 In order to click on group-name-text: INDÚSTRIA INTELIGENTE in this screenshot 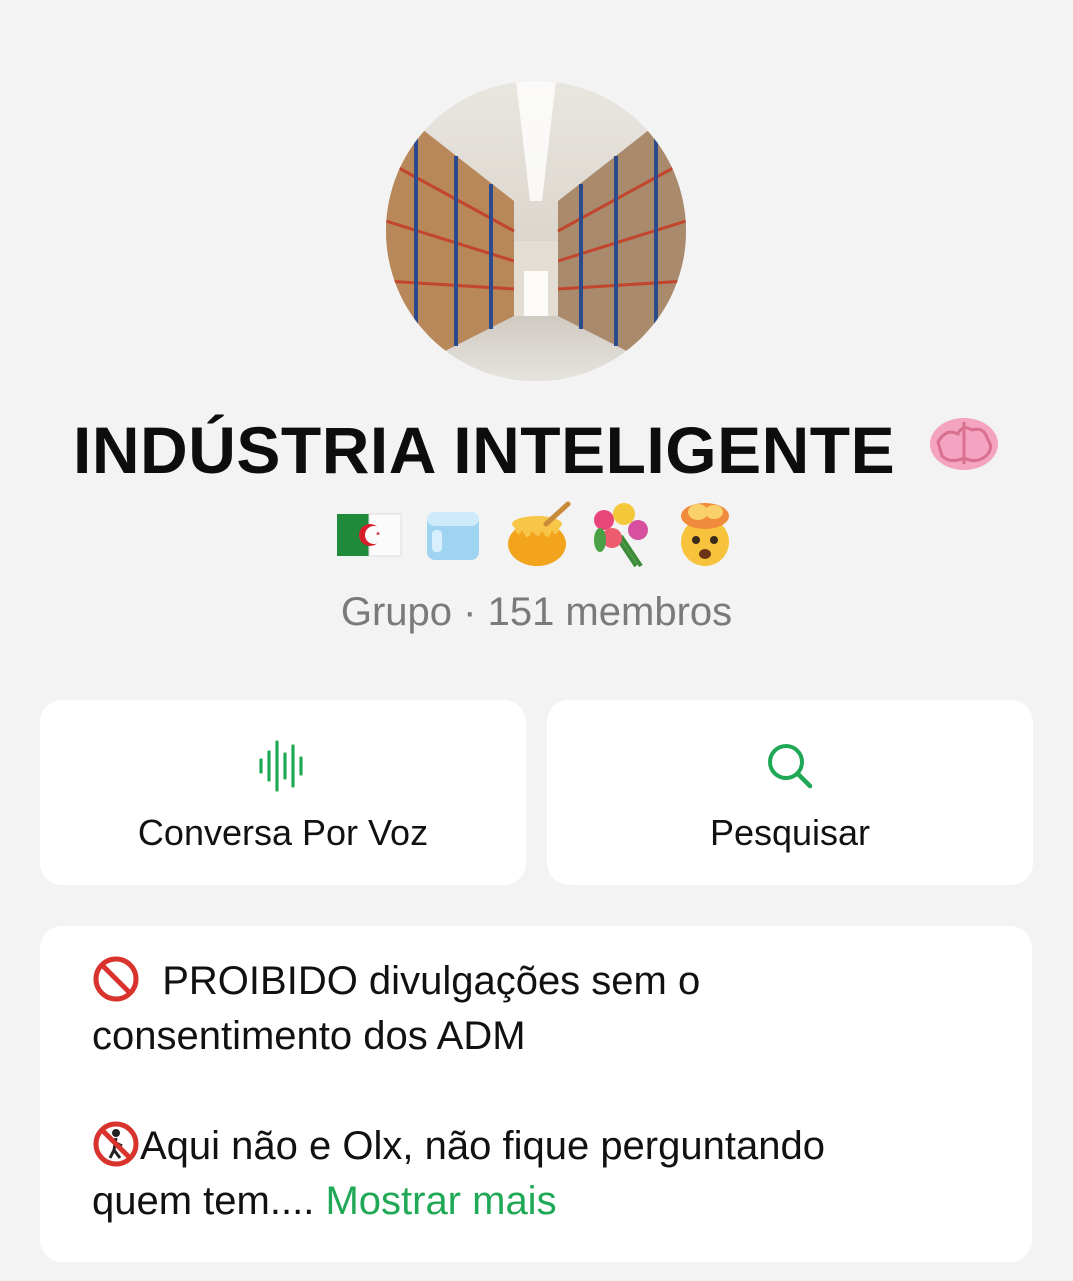, I will do `click(484, 450)`.